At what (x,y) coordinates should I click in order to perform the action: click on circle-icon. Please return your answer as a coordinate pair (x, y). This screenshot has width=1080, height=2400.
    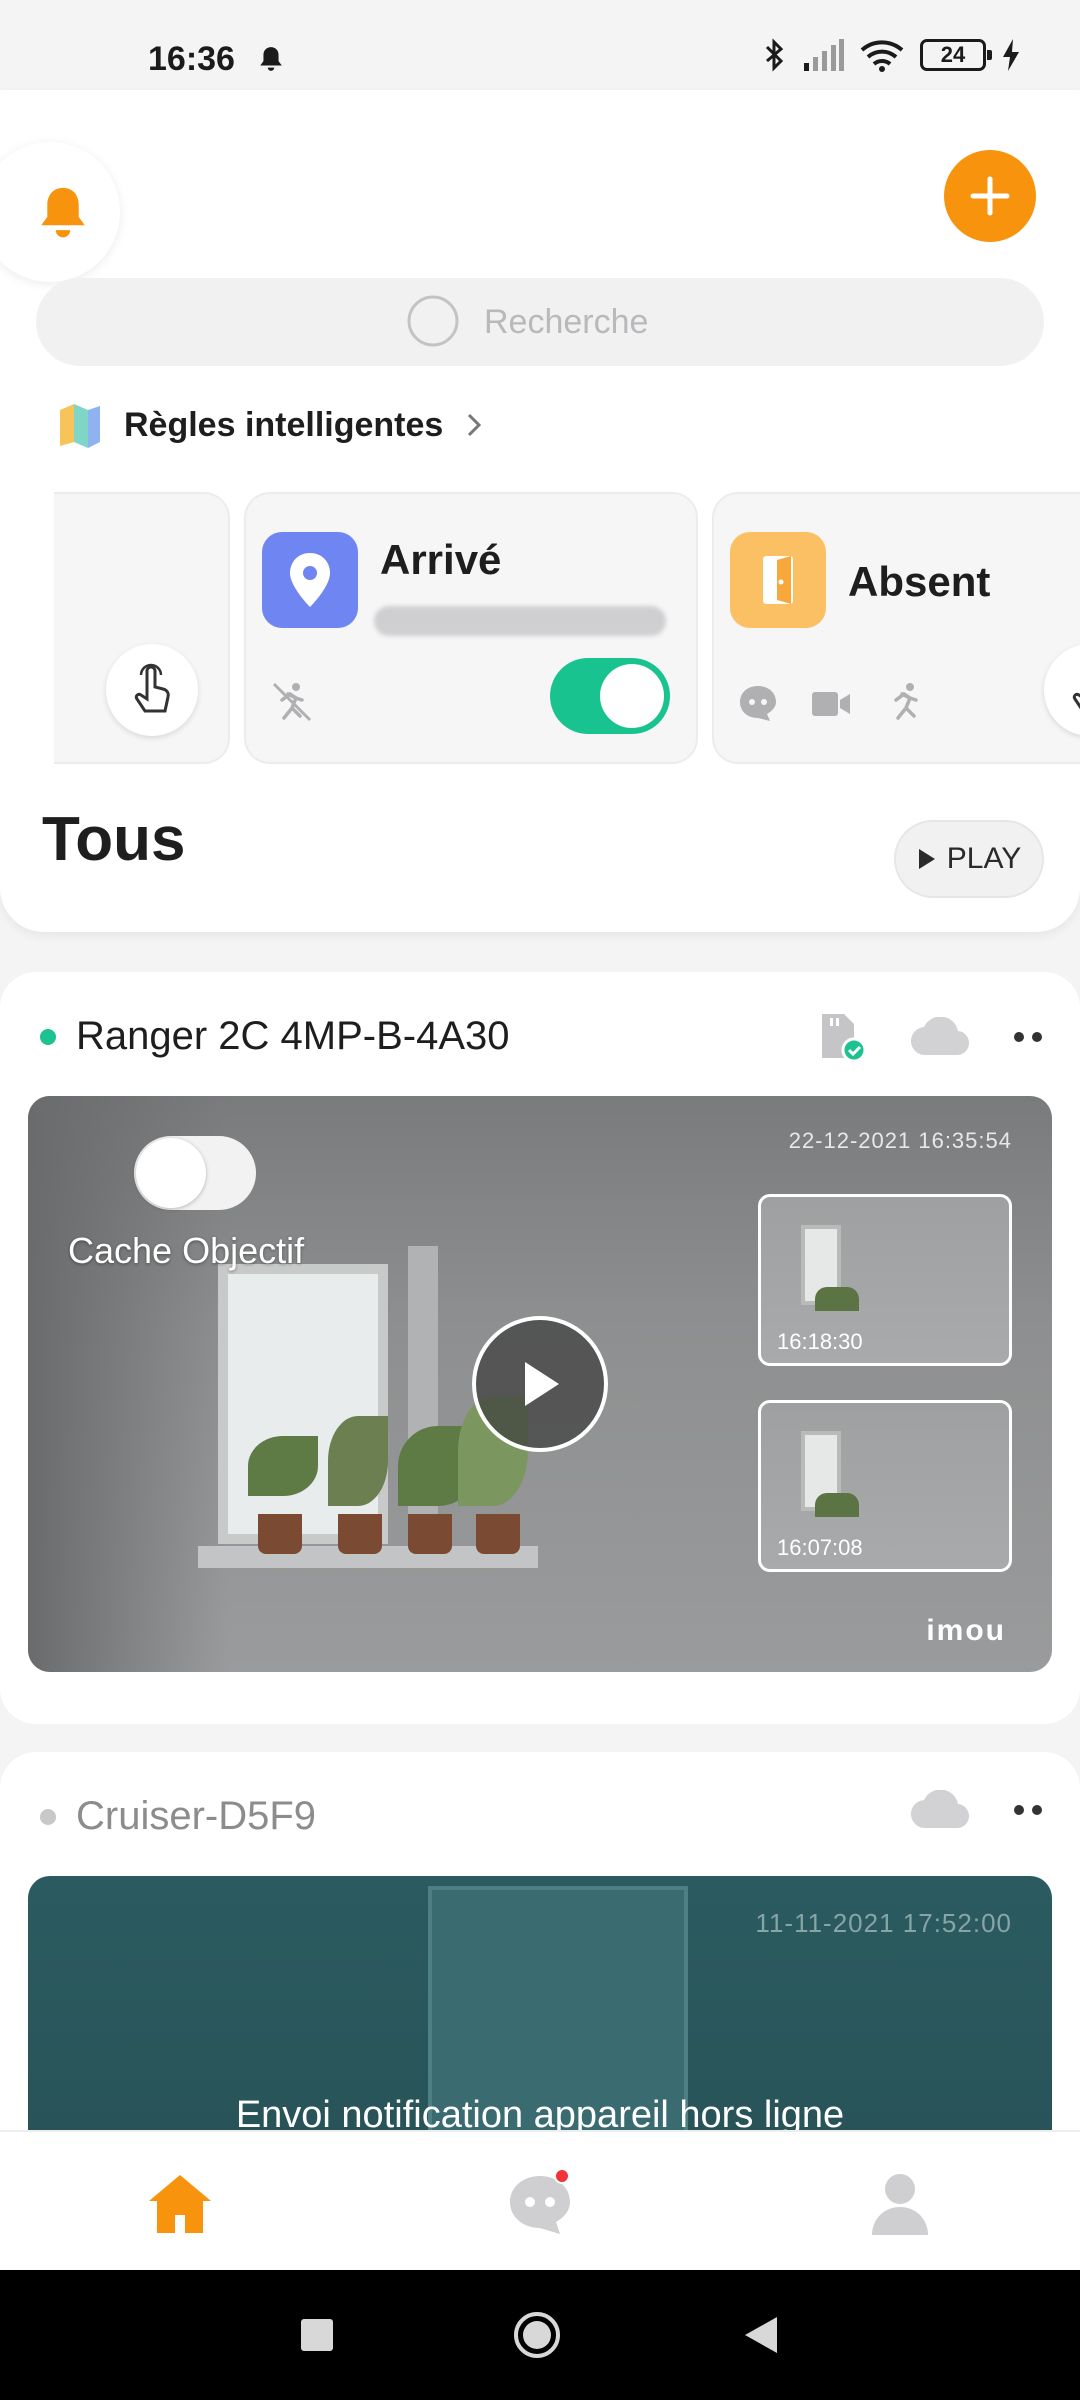
    Looking at the image, I should click on (537, 2335).